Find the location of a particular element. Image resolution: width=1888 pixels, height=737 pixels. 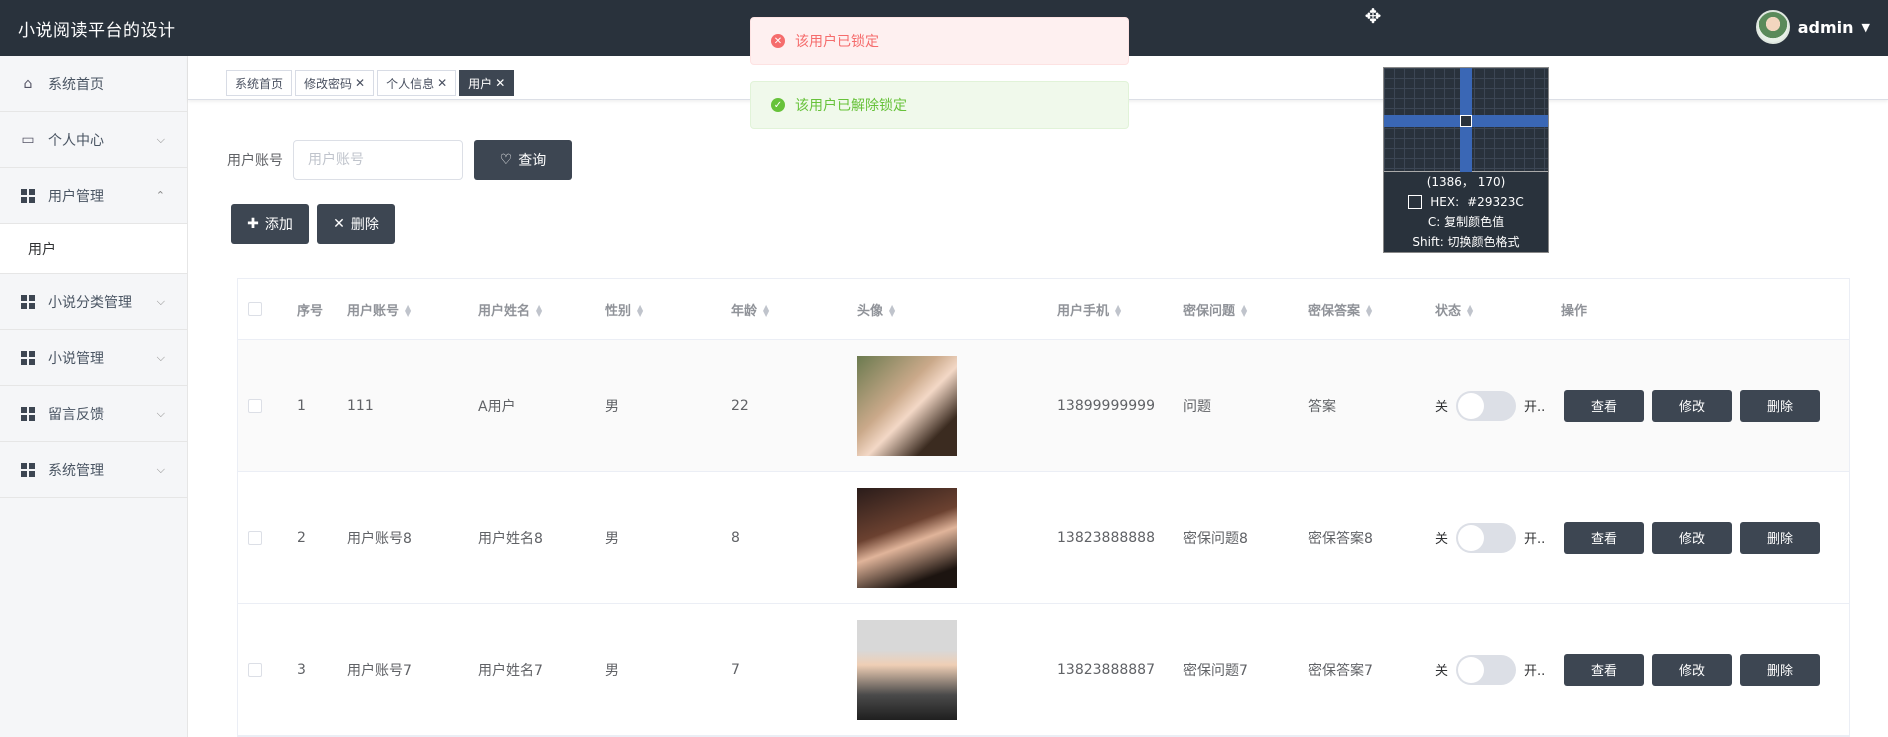

delete-button: ✕ 删除 is located at coordinates (356, 224).